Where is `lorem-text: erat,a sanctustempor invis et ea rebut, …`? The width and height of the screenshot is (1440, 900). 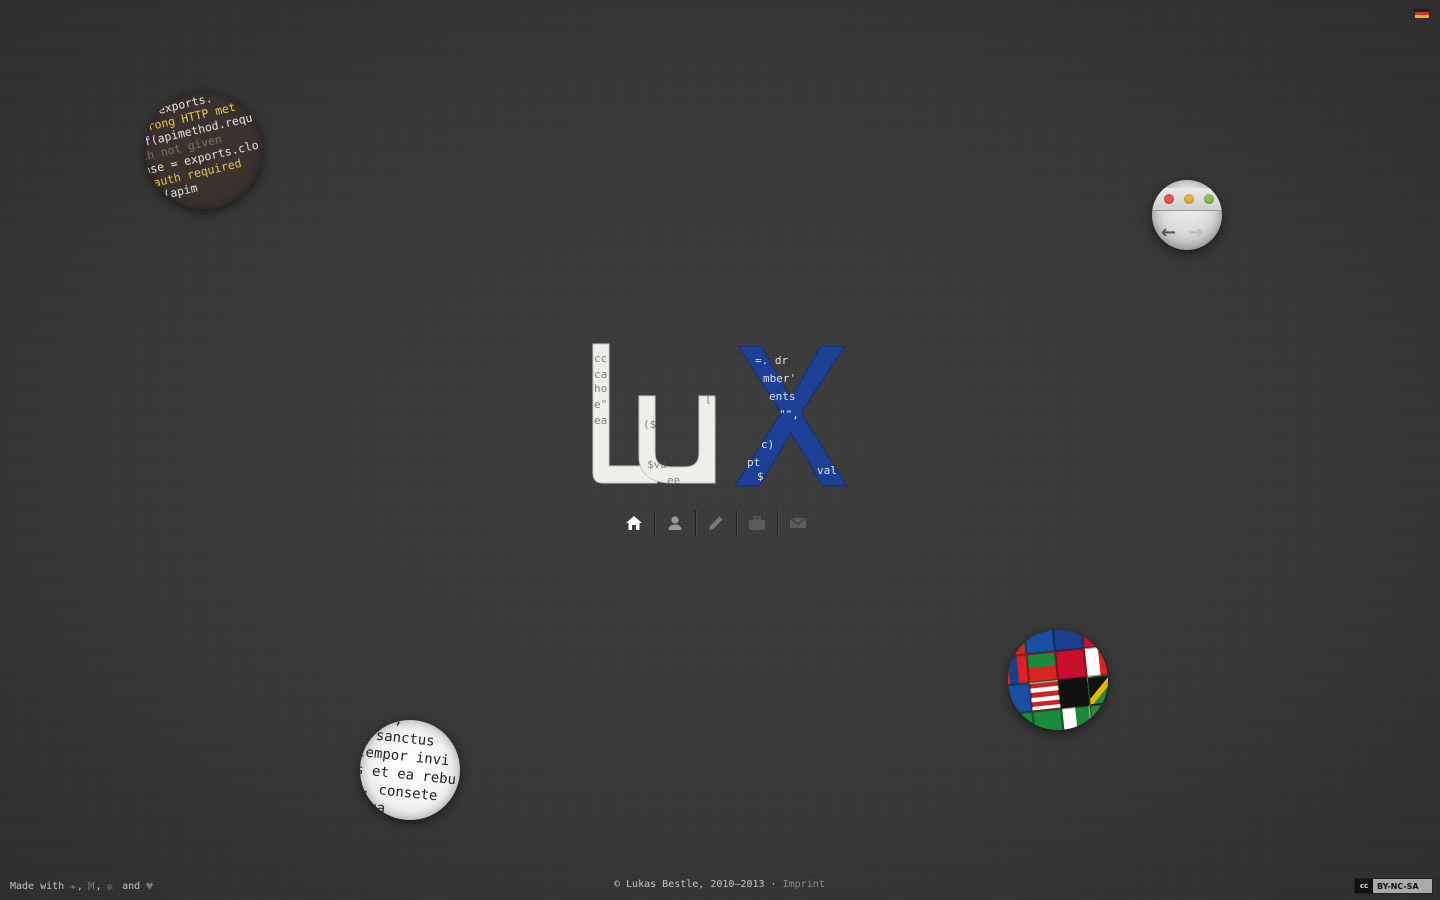 lorem-text: erat,a sanctustempor invis et ea rebut, … is located at coordinates (410, 770).